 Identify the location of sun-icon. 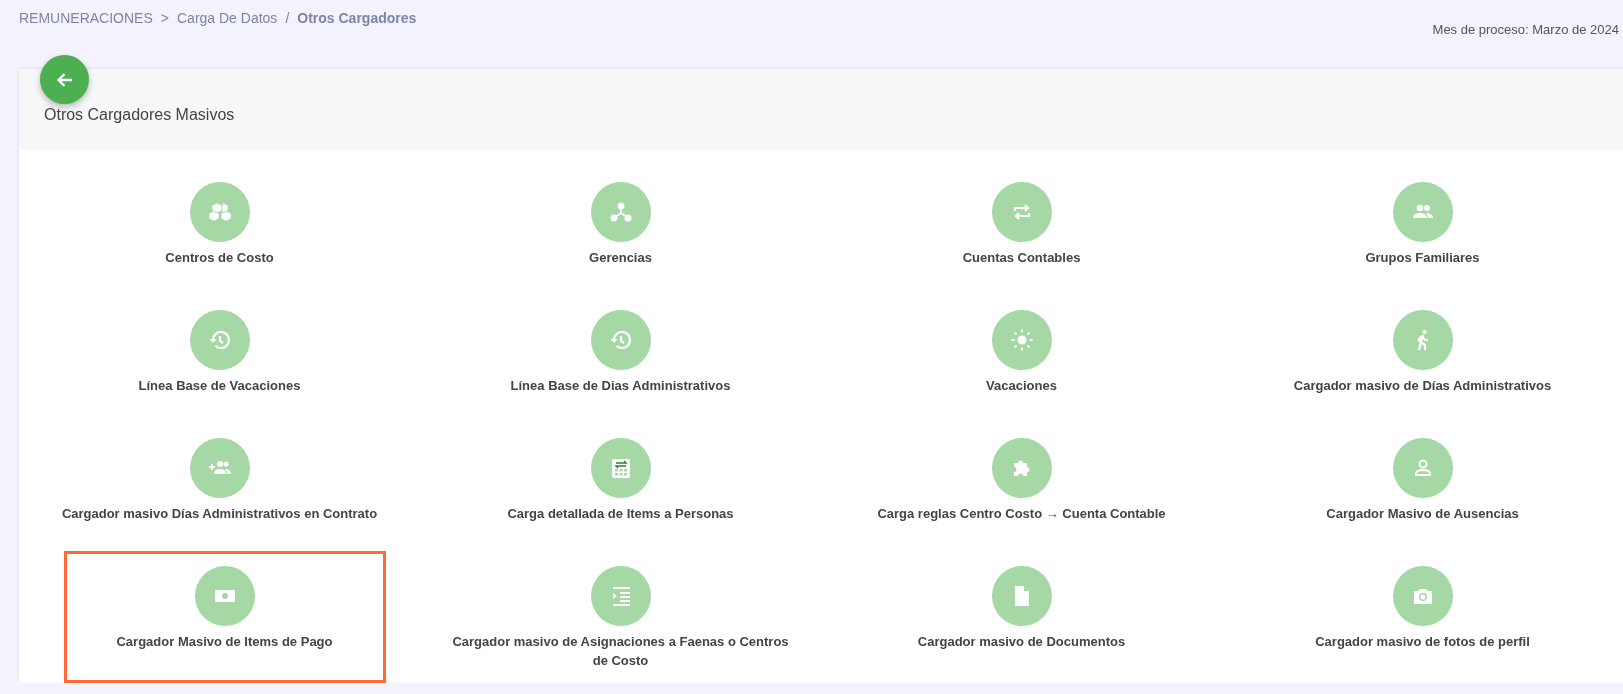
(1021, 340).